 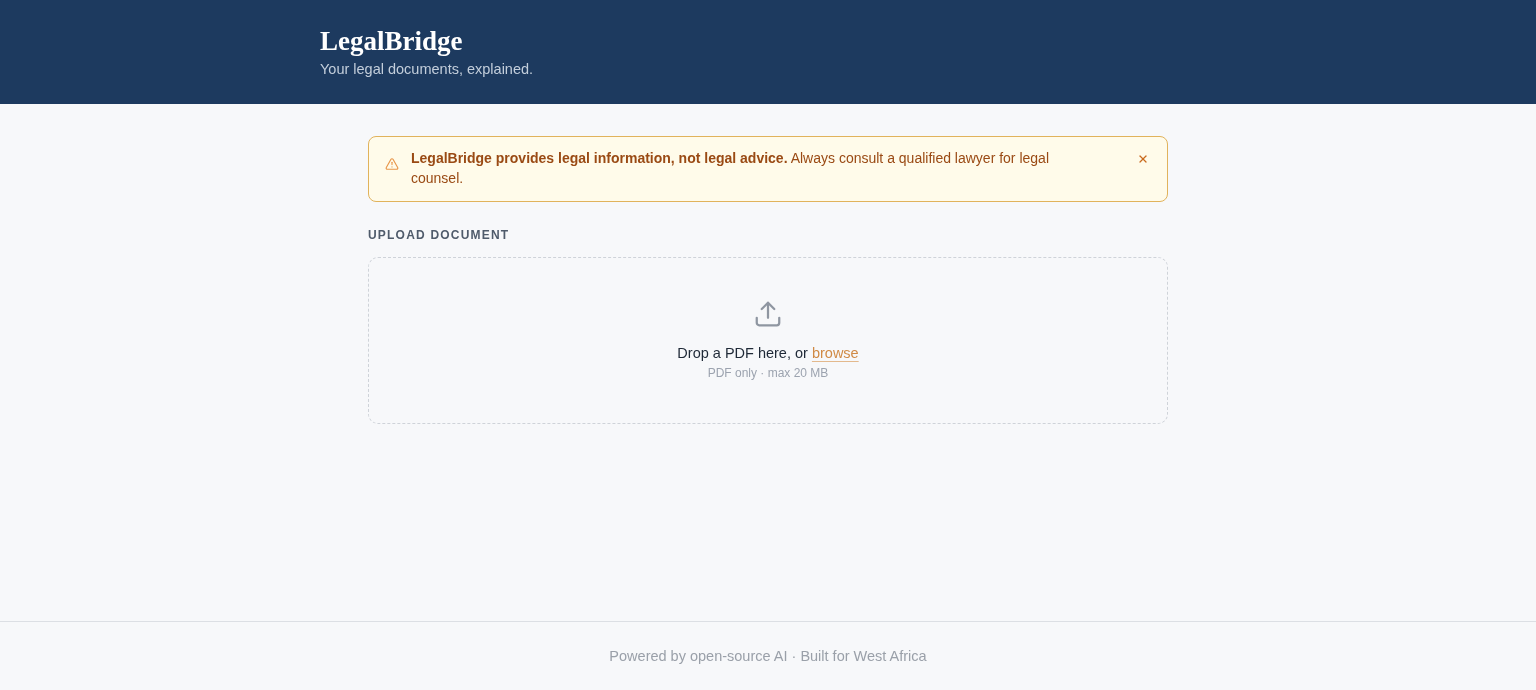 What do you see at coordinates (768, 353) in the screenshot?
I see `drop-prompt: Drop a PDF here, or browse` at bounding box center [768, 353].